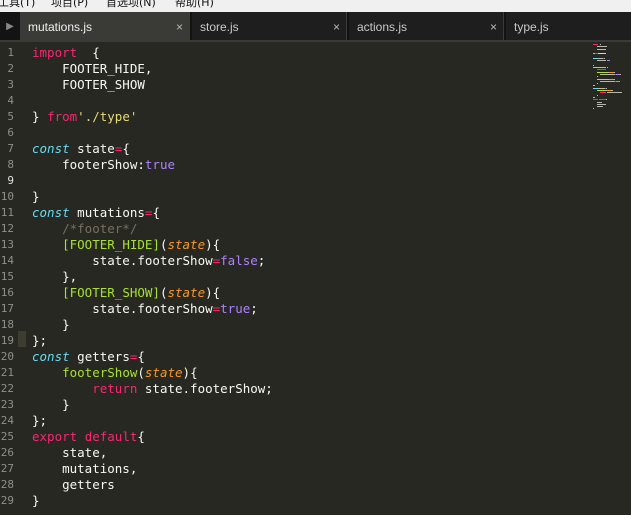 This screenshot has width=631, height=515. Describe the element at coordinates (111, 292) in the screenshot. I see `code-token: [FOOTER_SHOW]` at that location.